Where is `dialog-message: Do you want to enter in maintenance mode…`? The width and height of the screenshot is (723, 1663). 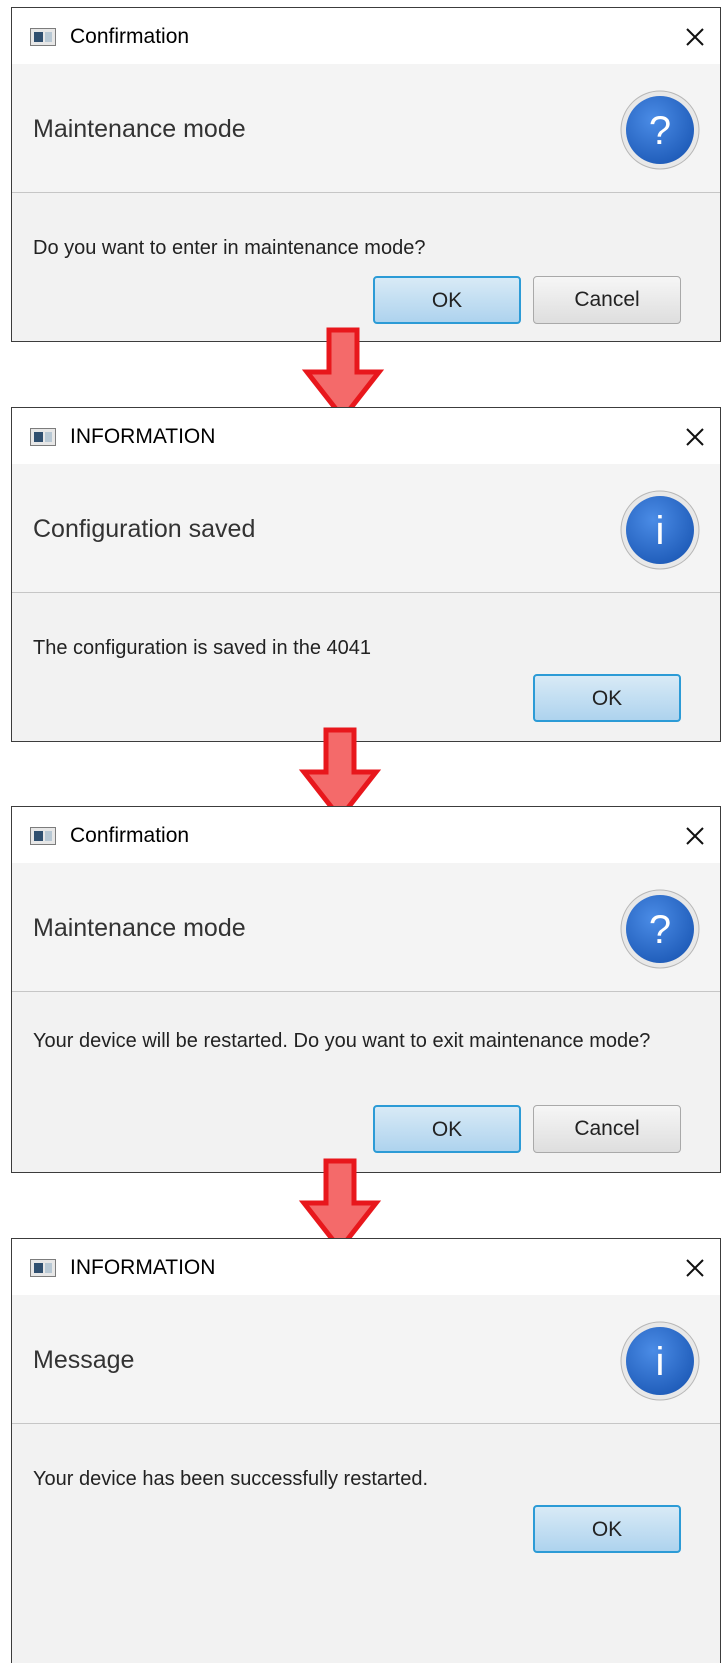 dialog-message: Do you want to enter in maintenance mode… is located at coordinates (229, 248).